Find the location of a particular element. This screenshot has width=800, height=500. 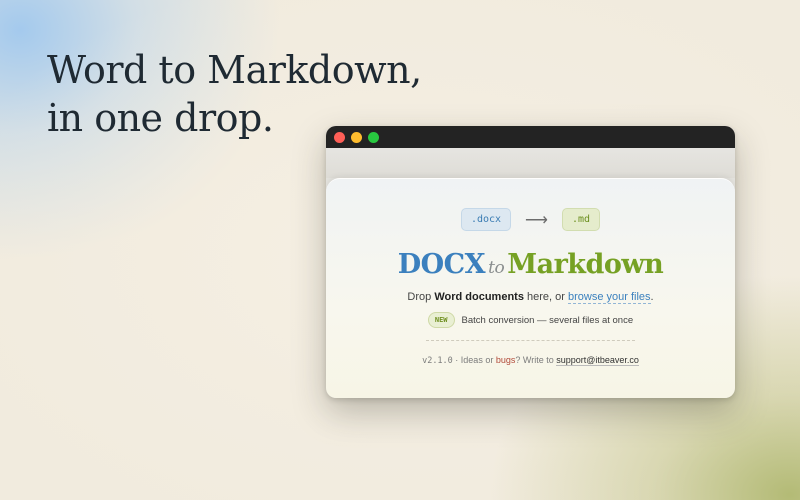

hero-line-1: Word to Markdown, is located at coordinates (234, 70).